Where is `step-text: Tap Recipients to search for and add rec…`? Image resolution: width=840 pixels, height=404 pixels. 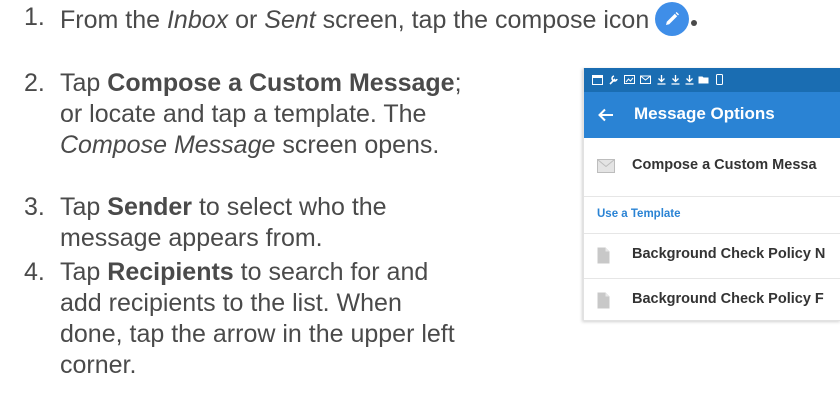
step-text: Tap Recipients to search for and add rec… is located at coordinates (257, 318).